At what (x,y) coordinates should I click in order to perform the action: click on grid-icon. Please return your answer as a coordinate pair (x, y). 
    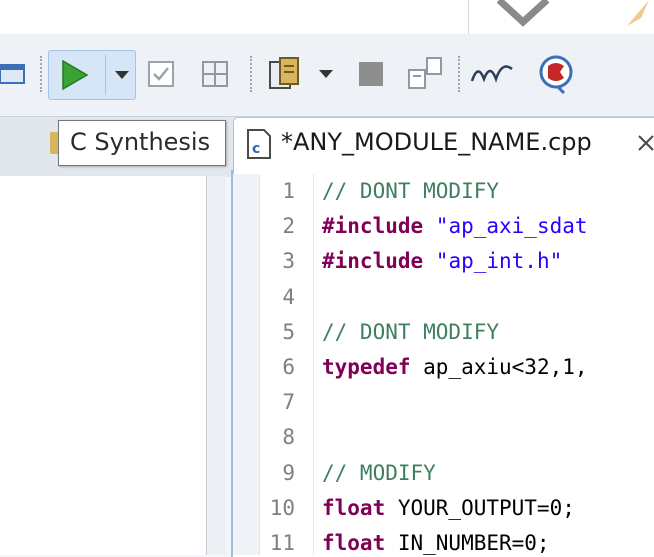
    Looking at the image, I should click on (215, 74).